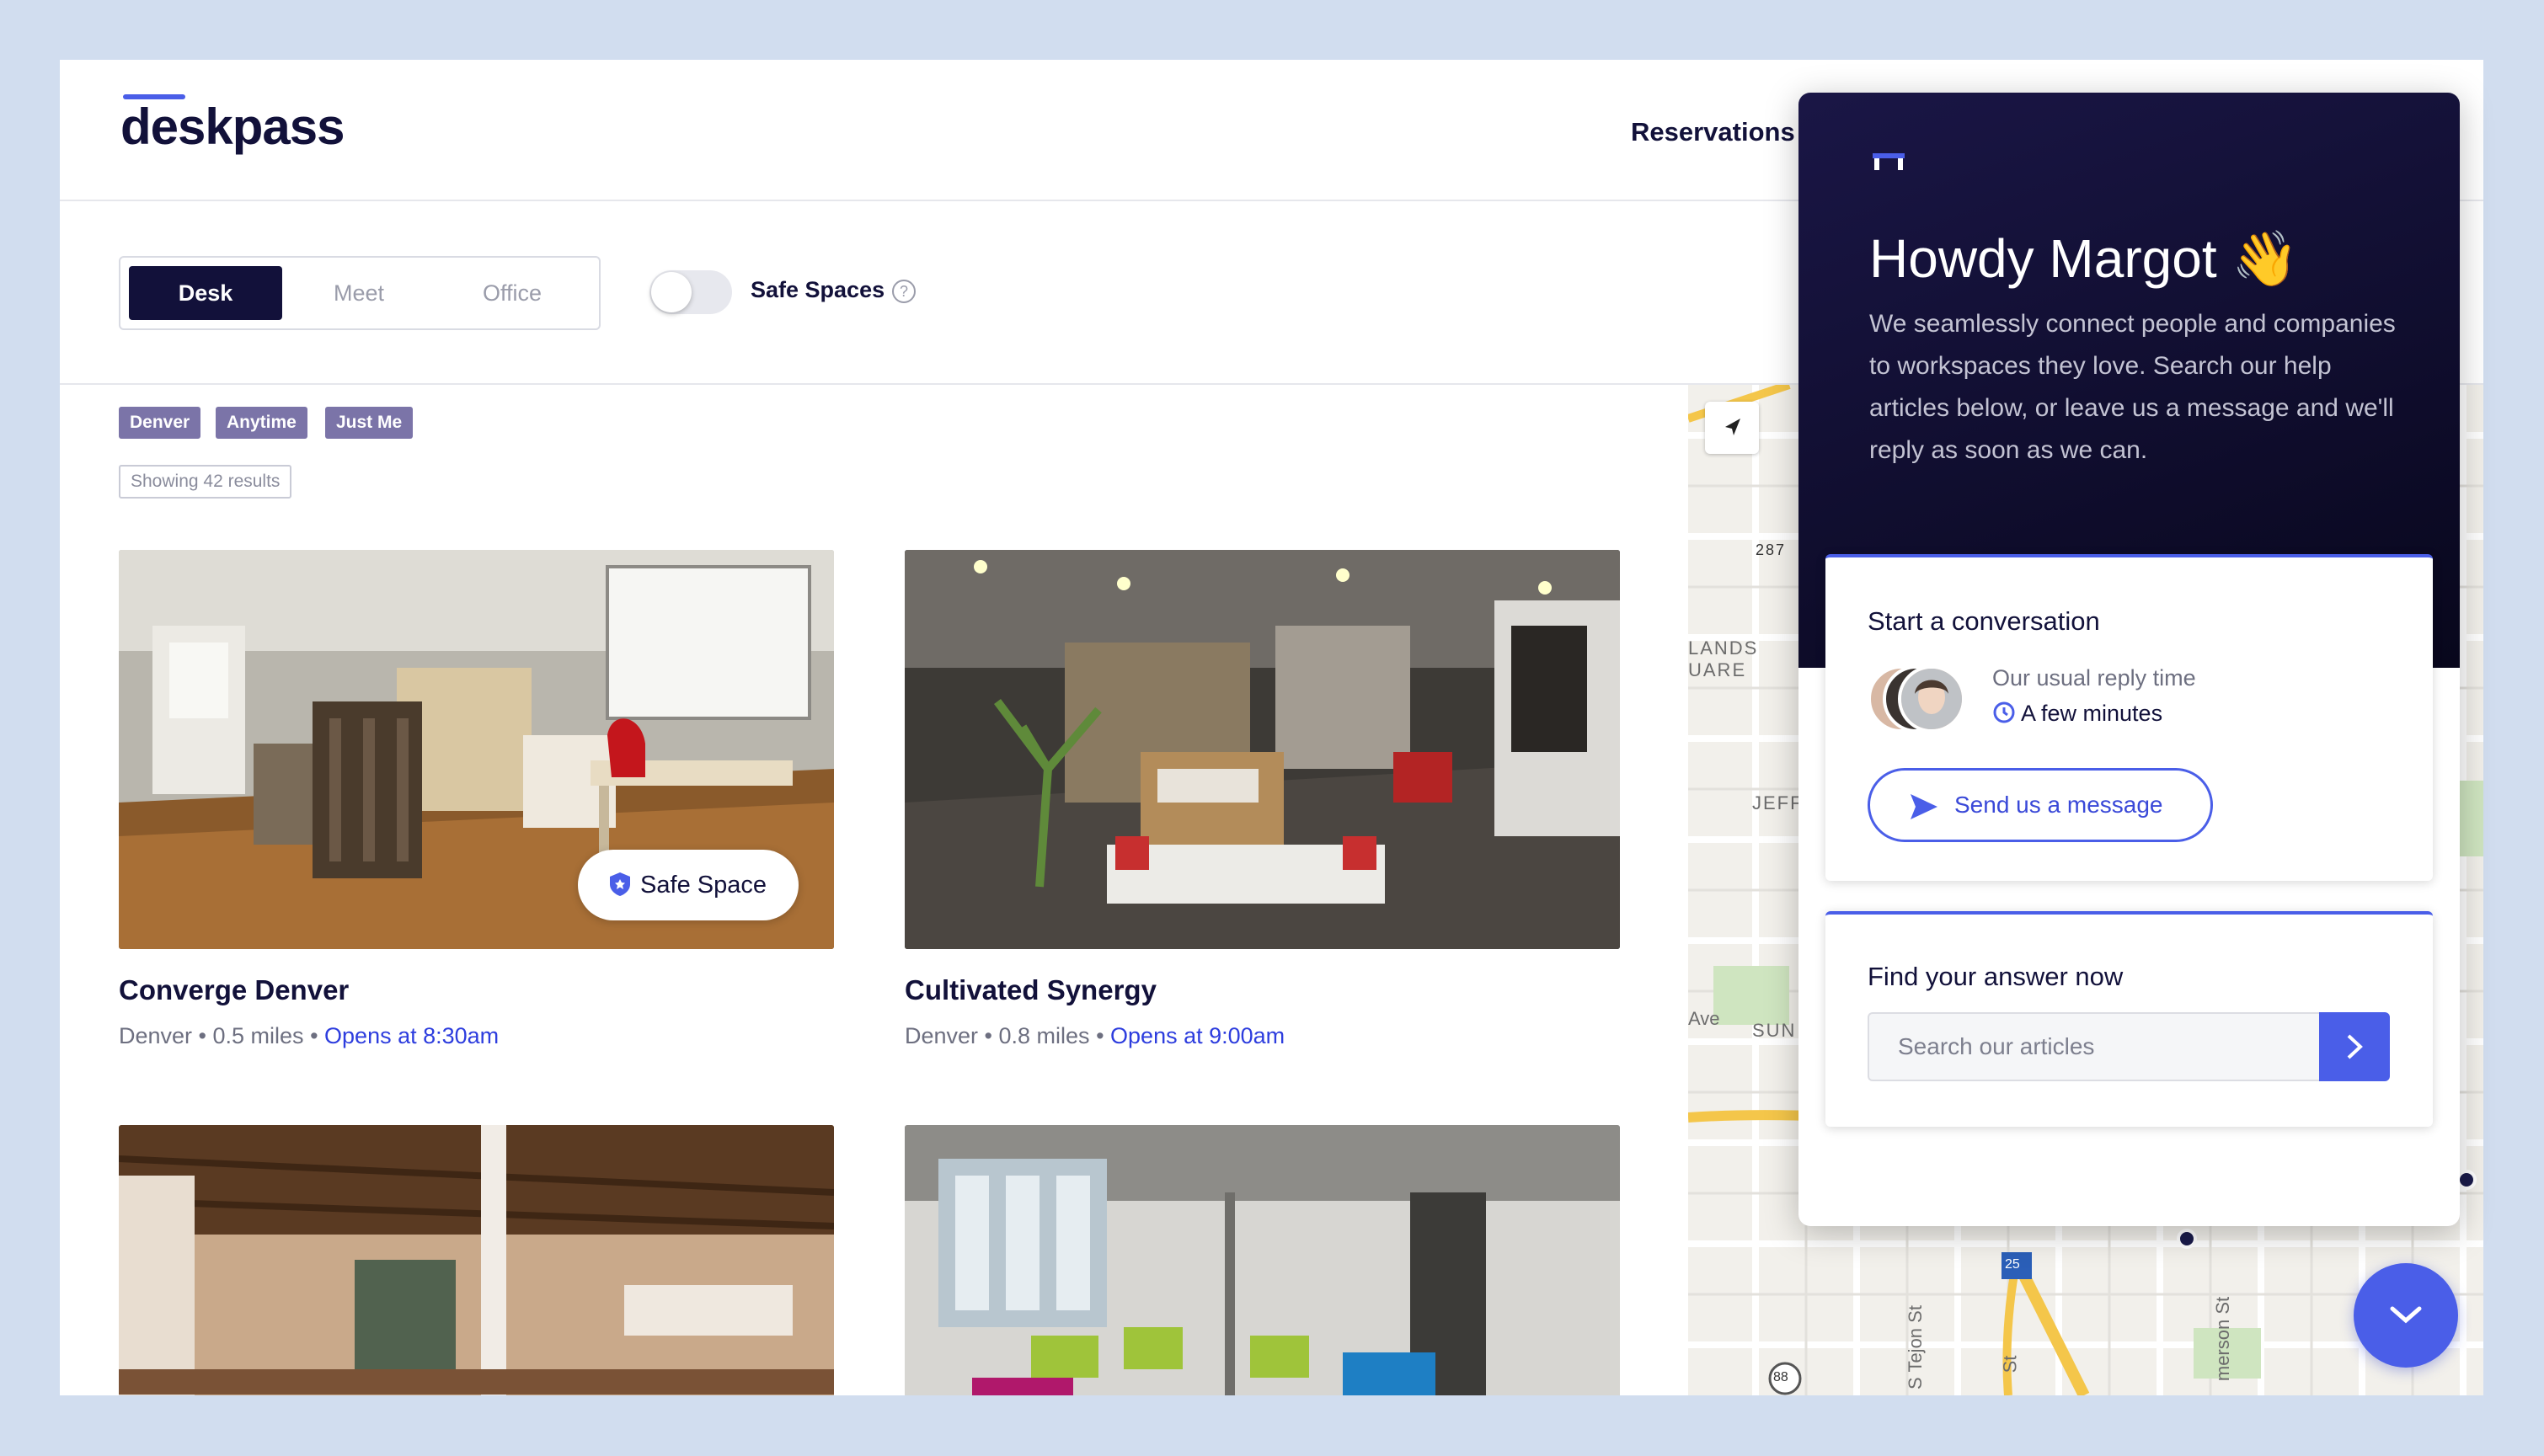  What do you see at coordinates (2094, 678) in the screenshot?
I see `reply-time-label: Our usual reply time` at bounding box center [2094, 678].